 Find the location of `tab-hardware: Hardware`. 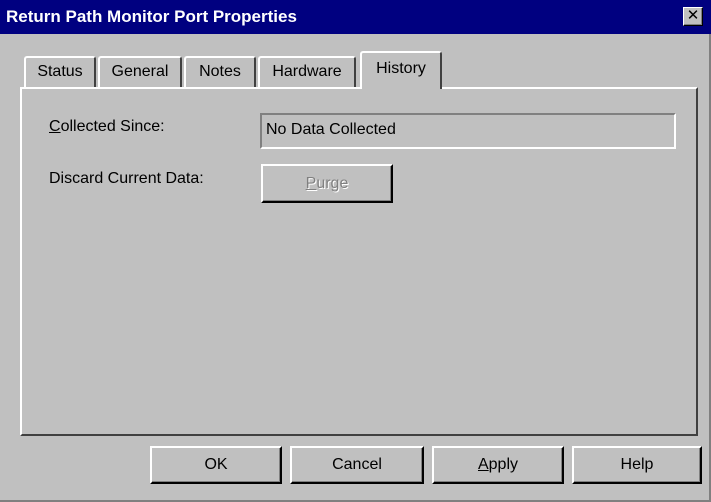

tab-hardware: Hardware is located at coordinates (307, 72).